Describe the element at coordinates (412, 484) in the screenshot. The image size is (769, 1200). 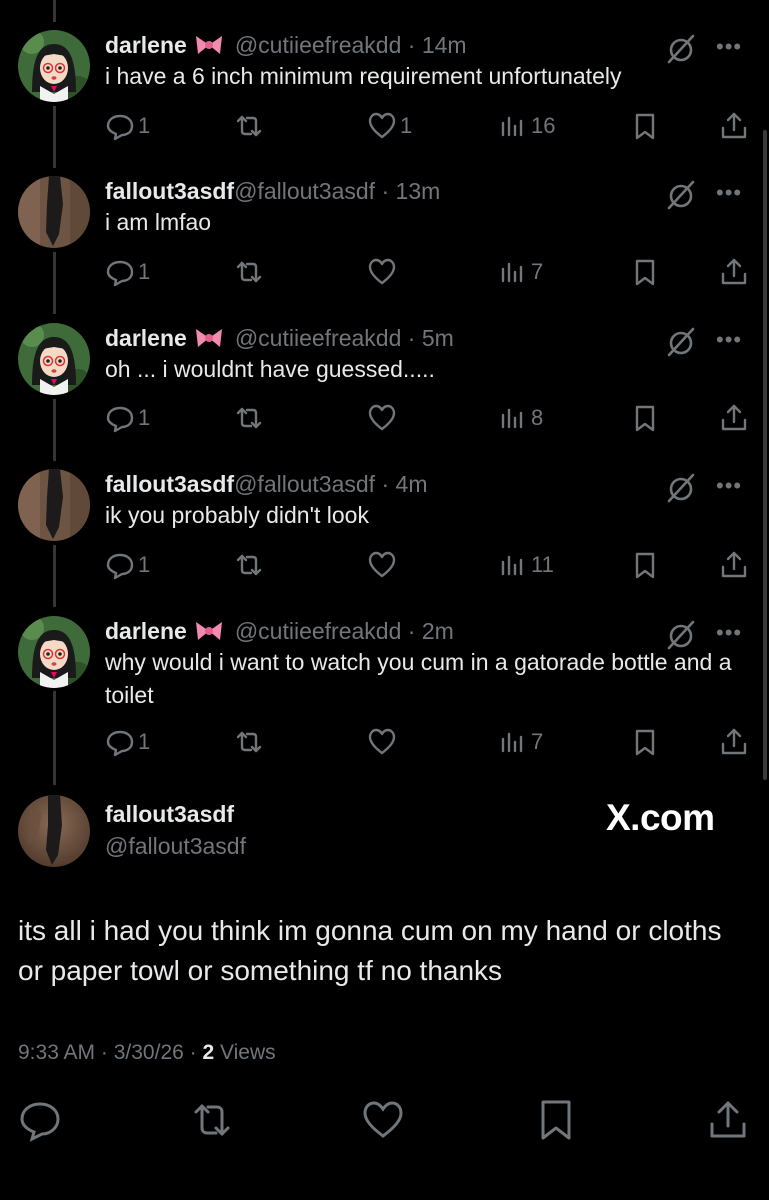
I see `tweet-time: 4m` at that location.